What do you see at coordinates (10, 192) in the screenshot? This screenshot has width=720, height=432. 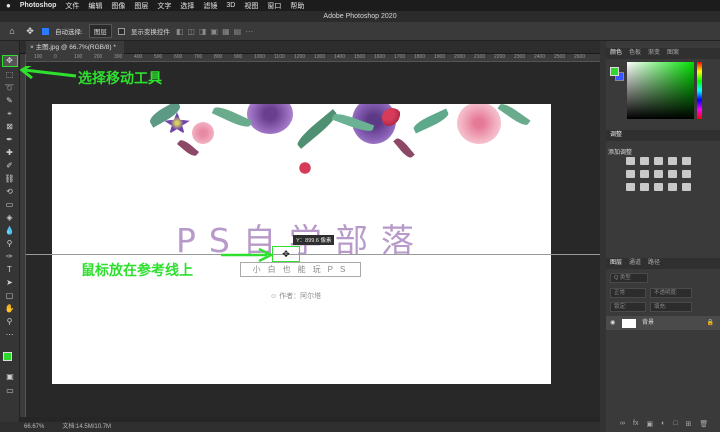 I see `history-brush-tool-icon: ⟲` at bounding box center [10, 192].